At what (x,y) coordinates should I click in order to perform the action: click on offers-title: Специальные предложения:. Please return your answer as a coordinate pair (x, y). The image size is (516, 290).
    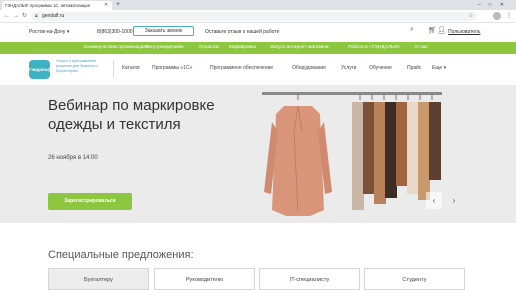
    Looking at the image, I should click on (121, 255).